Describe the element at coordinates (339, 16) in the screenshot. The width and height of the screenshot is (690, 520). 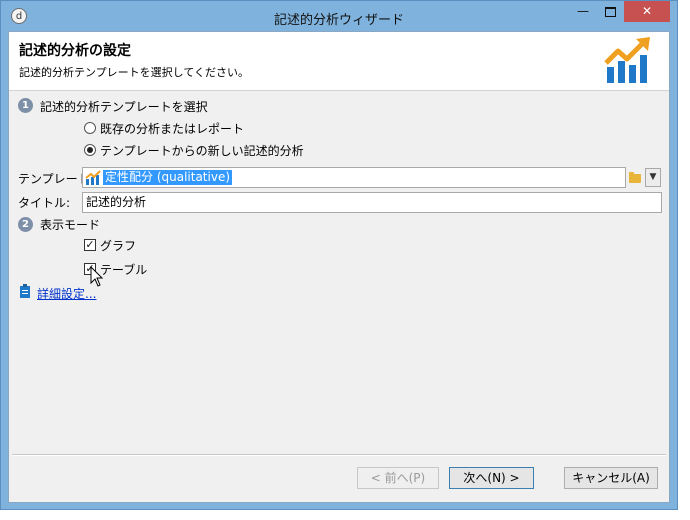
I see `title-bar: d 記述的分析ウィザード — ✕` at that location.